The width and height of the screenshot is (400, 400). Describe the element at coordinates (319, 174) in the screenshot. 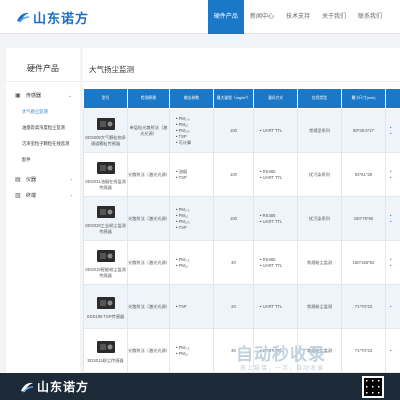

I see `app-cell: 扰污染系列` at that location.